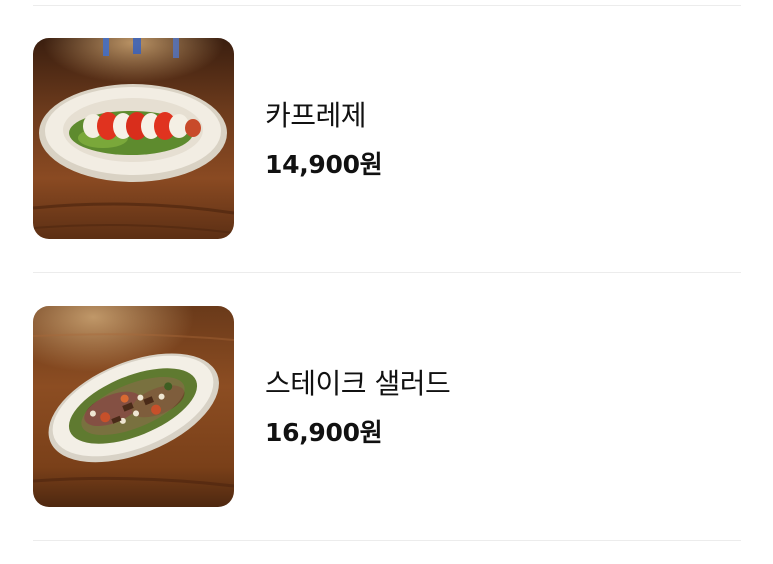 The width and height of the screenshot is (773, 564). What do you see at coordinates (387, 272) in the screenshot?
I see `item-divider` at bounding box center [387, 272].